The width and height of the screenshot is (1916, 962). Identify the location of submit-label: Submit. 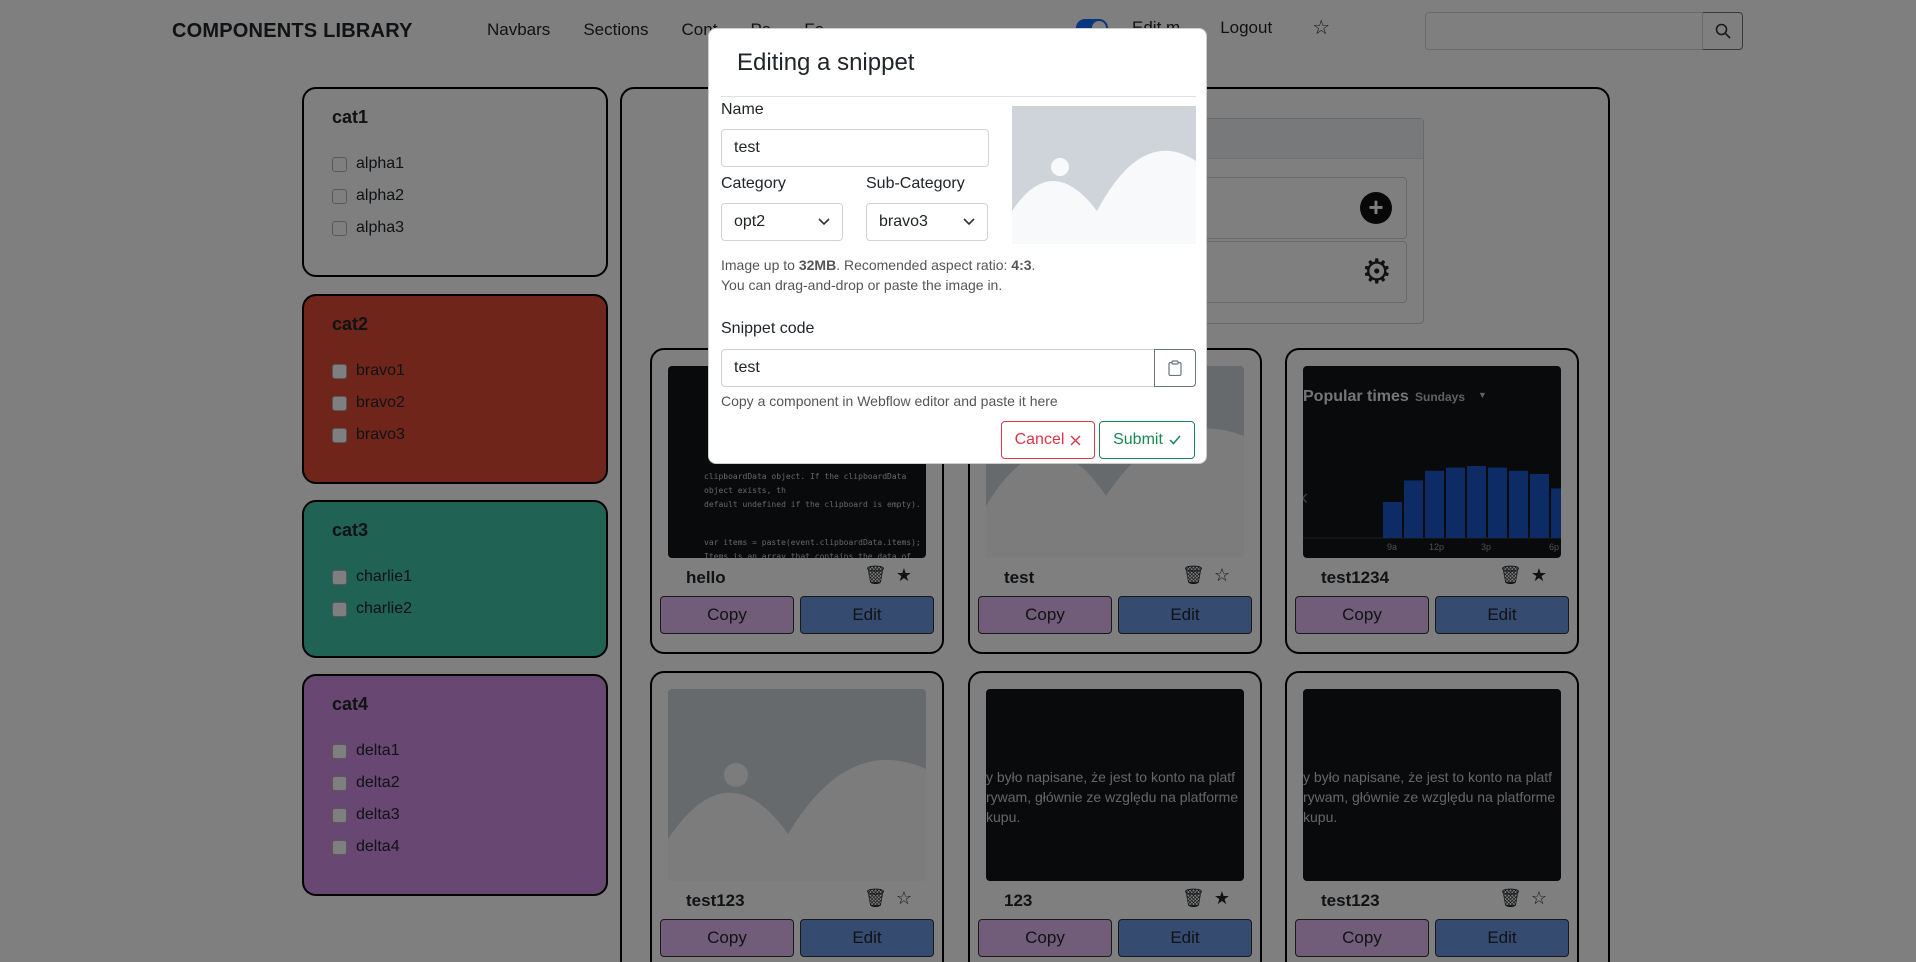
(1138, 439).